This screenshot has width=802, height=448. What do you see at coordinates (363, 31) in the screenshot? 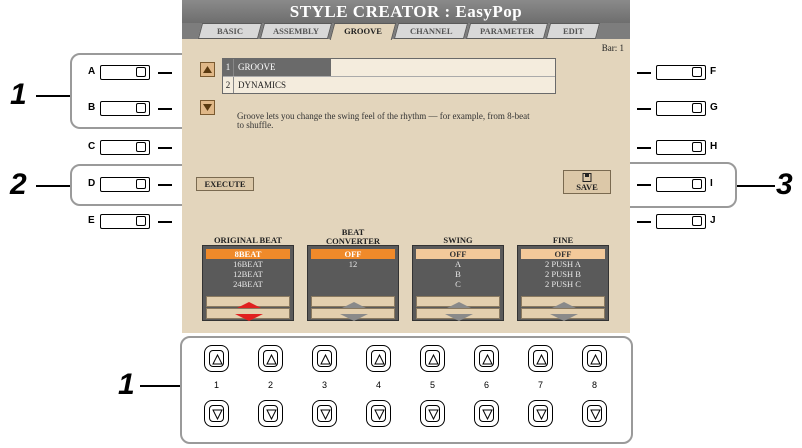
I see `tab-groove: GROOVE` at bounding box center [363, 31].